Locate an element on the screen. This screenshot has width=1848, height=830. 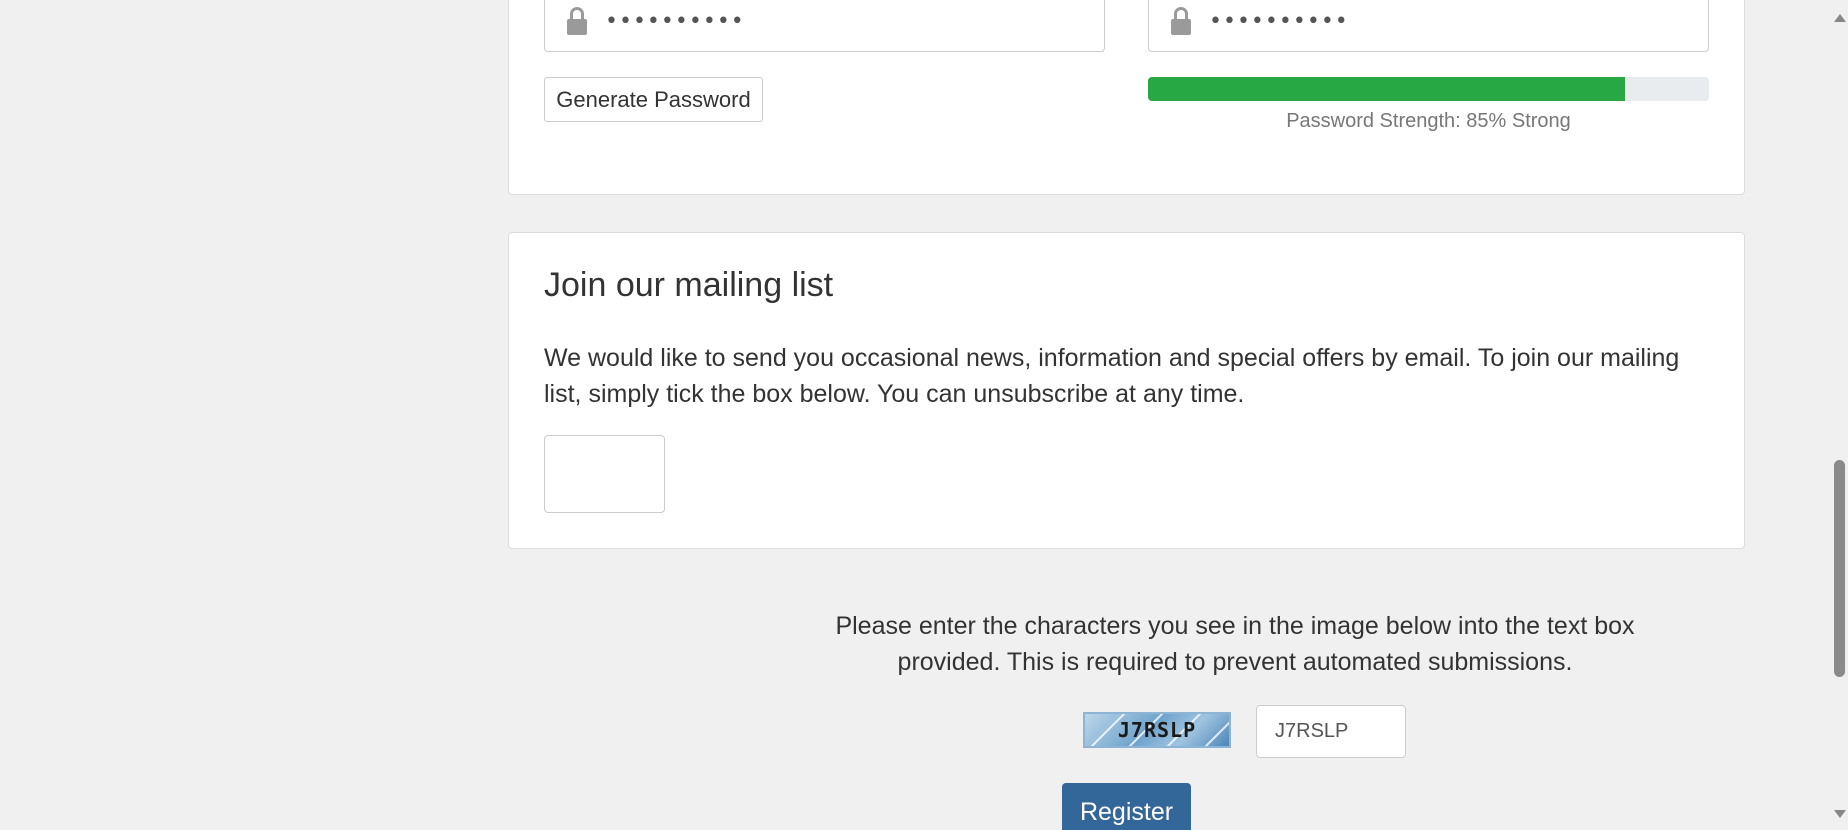
scroll-down-arrow-icon is located at coordinates (1840, 814).